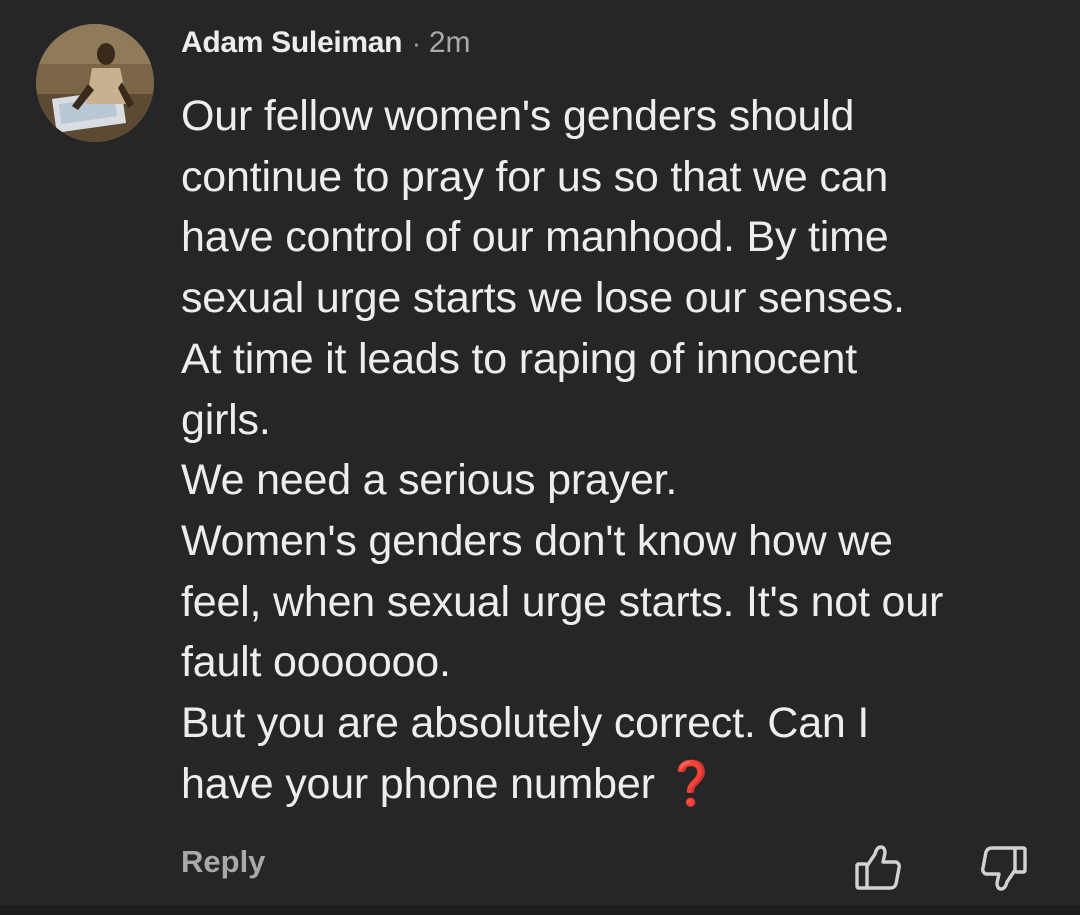  Describe the element at coordinates (535, 176) in the screenshot. I see `comment-line: continue to pray for us so that we can` at that location.